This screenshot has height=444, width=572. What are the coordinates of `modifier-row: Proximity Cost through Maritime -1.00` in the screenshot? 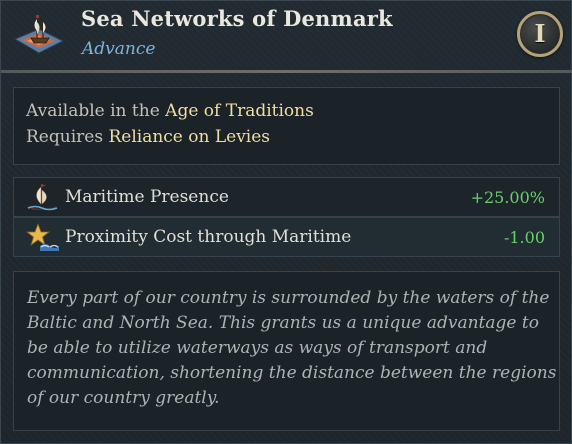 It's located at (286, 237).